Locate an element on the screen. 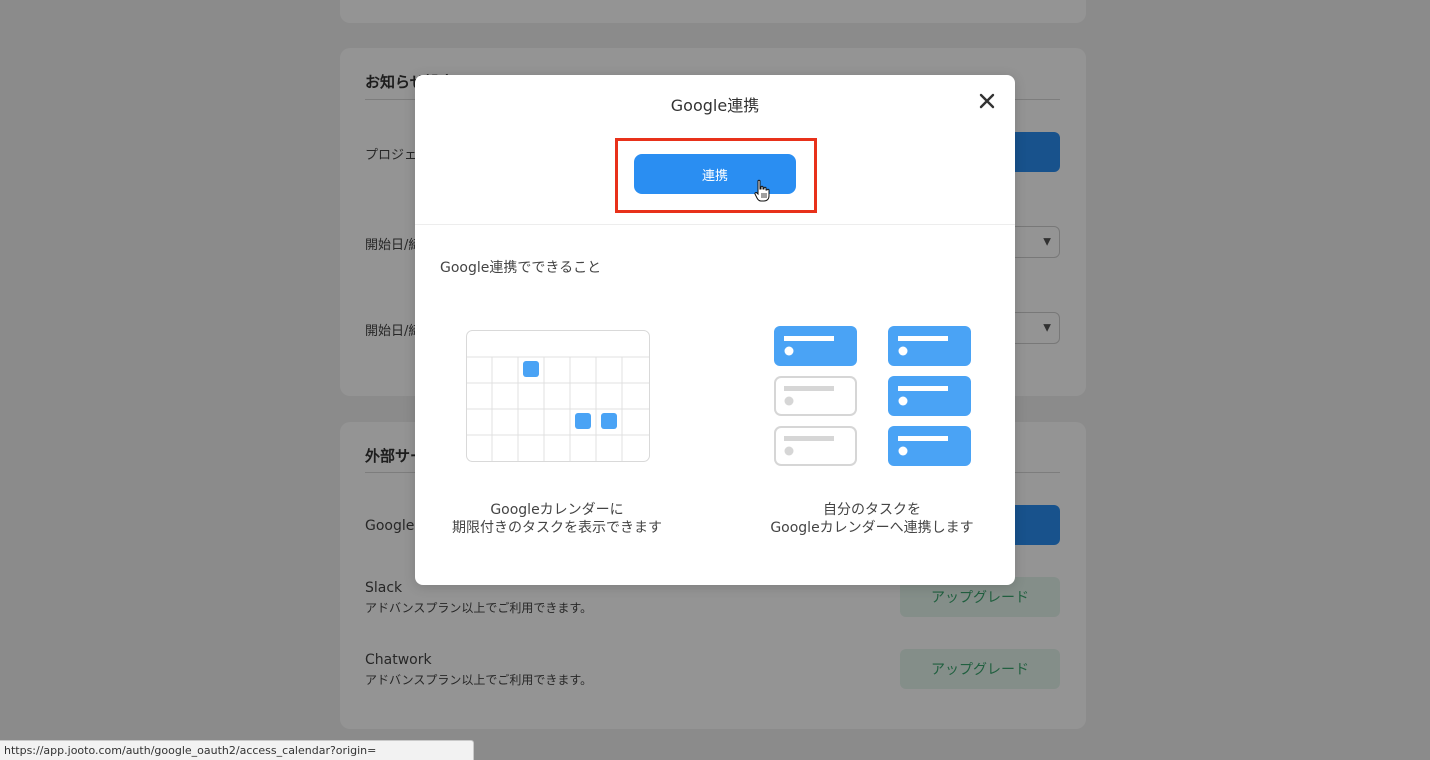  feature-right-caption: 自分のタスクを Googleカレンダーへ連携します is located at coordinates (872, 519).